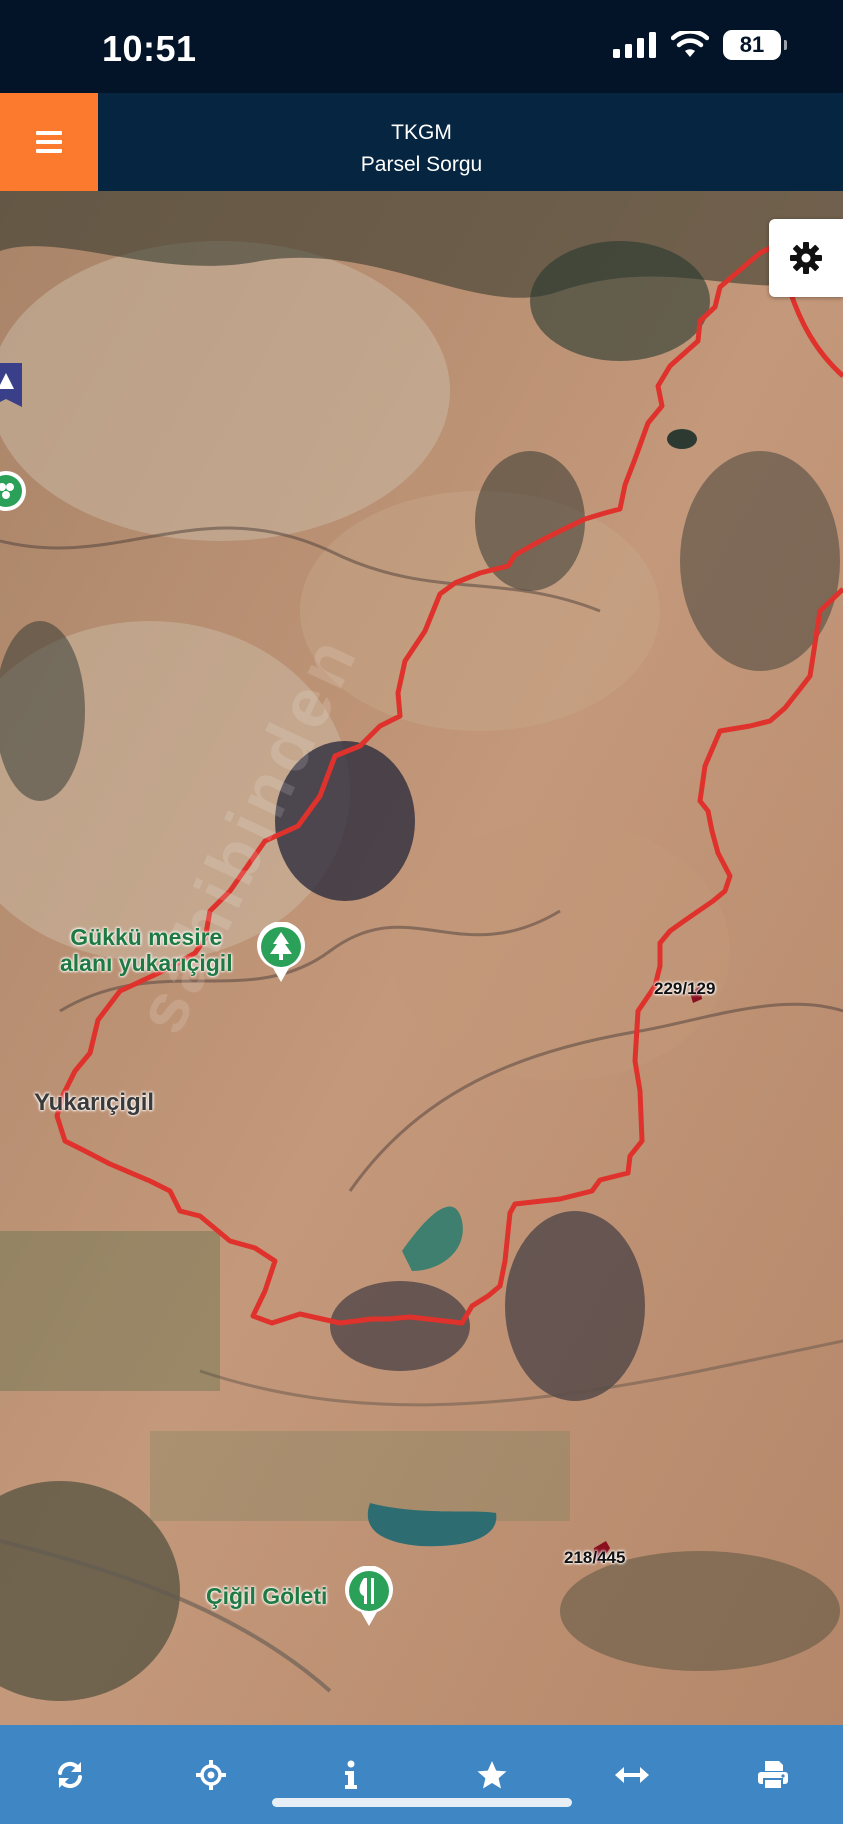 Image resolution: width=843 pixels, height=1824 pixels. What do you see at coordinates (421, 1774) in the screenshot?
I see `bottom-toolbar` at bounding box center [421, 1774].